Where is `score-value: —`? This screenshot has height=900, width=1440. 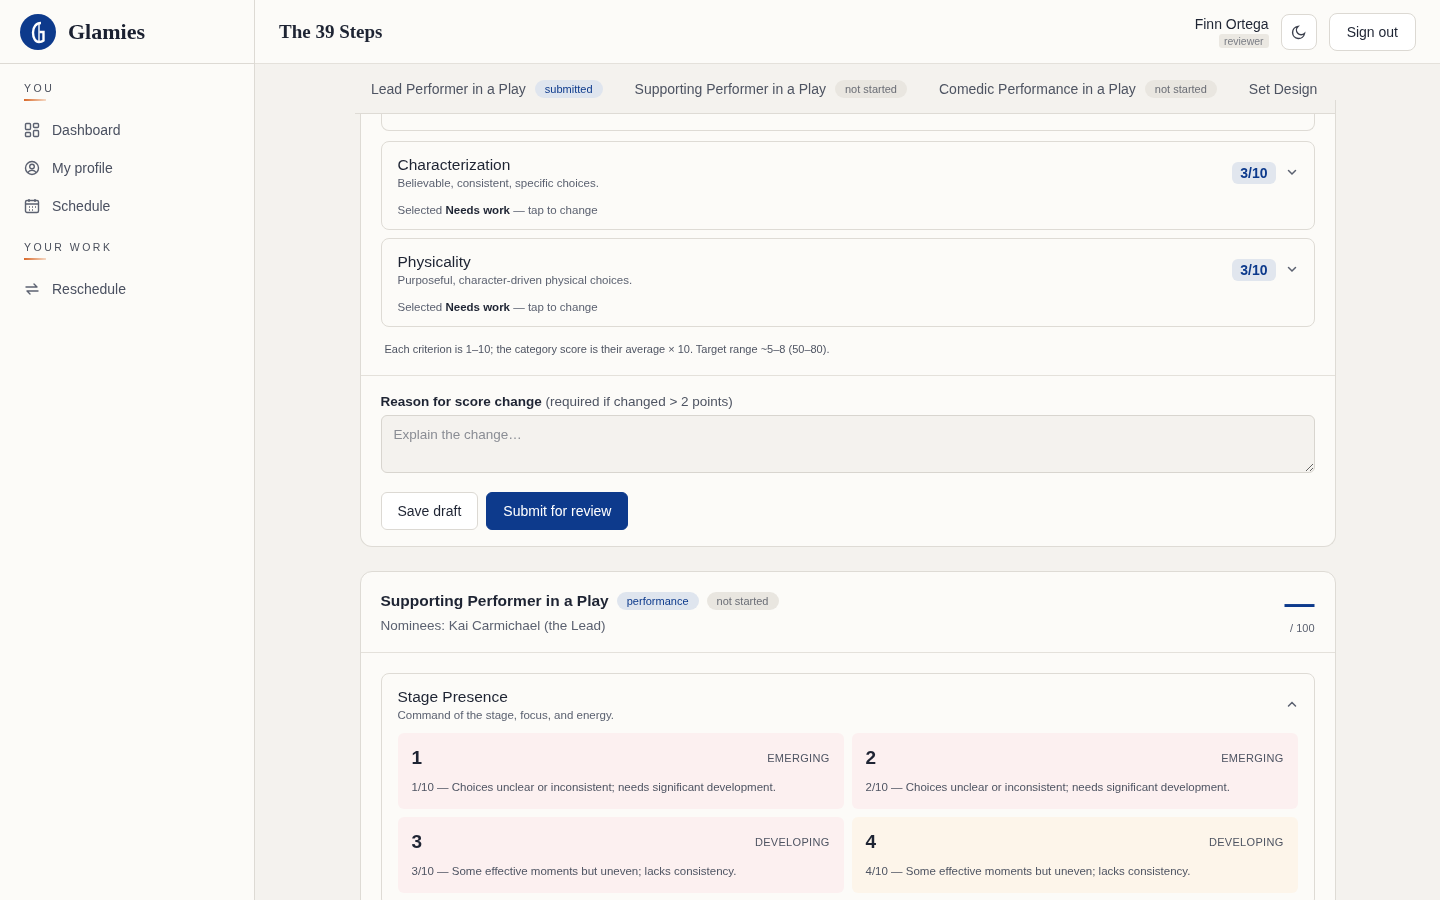 score-value: — is located at coordinates (1299, 604).